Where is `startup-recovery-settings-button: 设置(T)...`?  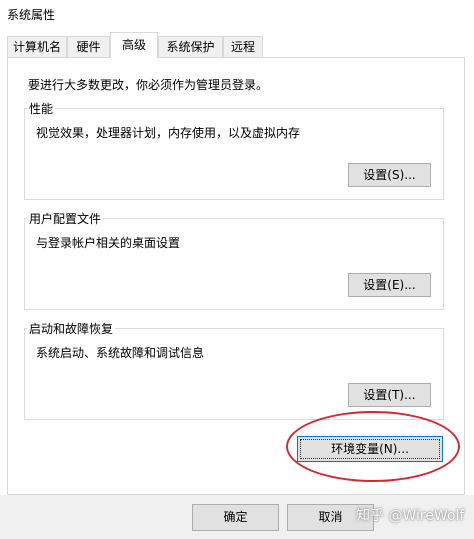 startup-recovery-settings-button: 设置(T)... is located at coordinates (389, 395).